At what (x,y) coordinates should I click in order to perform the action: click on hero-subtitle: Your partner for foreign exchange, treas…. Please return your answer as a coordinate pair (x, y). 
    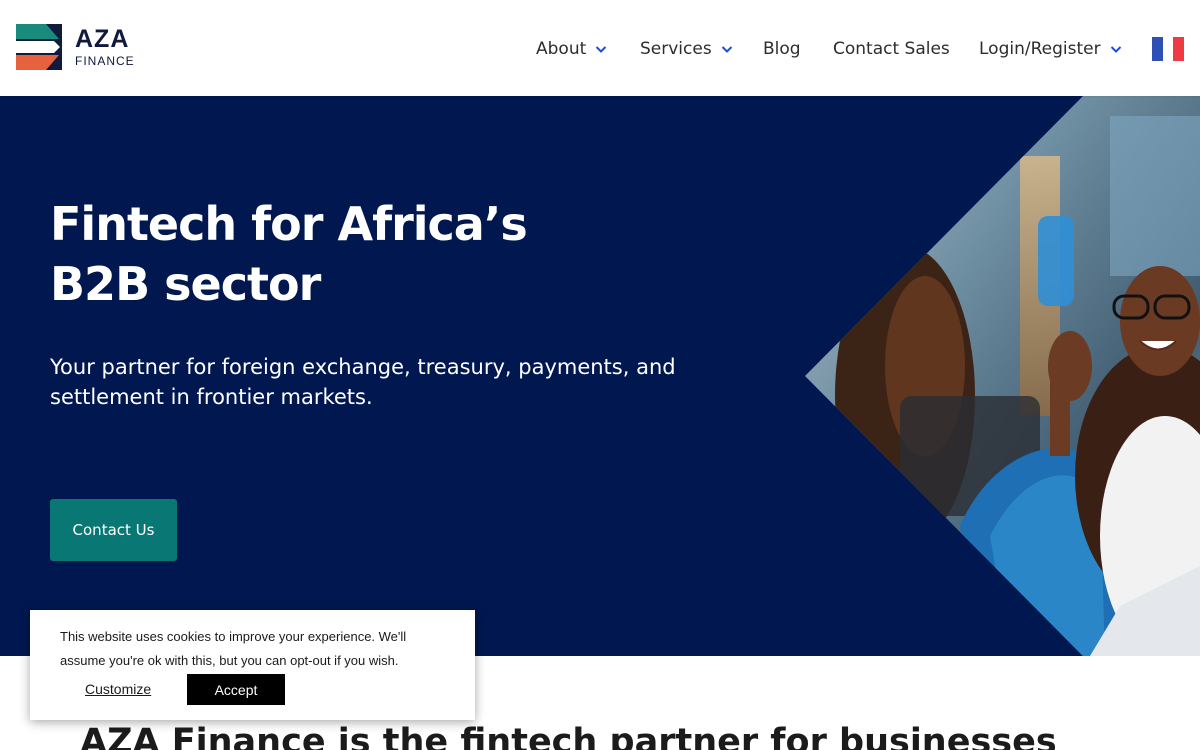
    Looking at the image, I should click on (363, 382).